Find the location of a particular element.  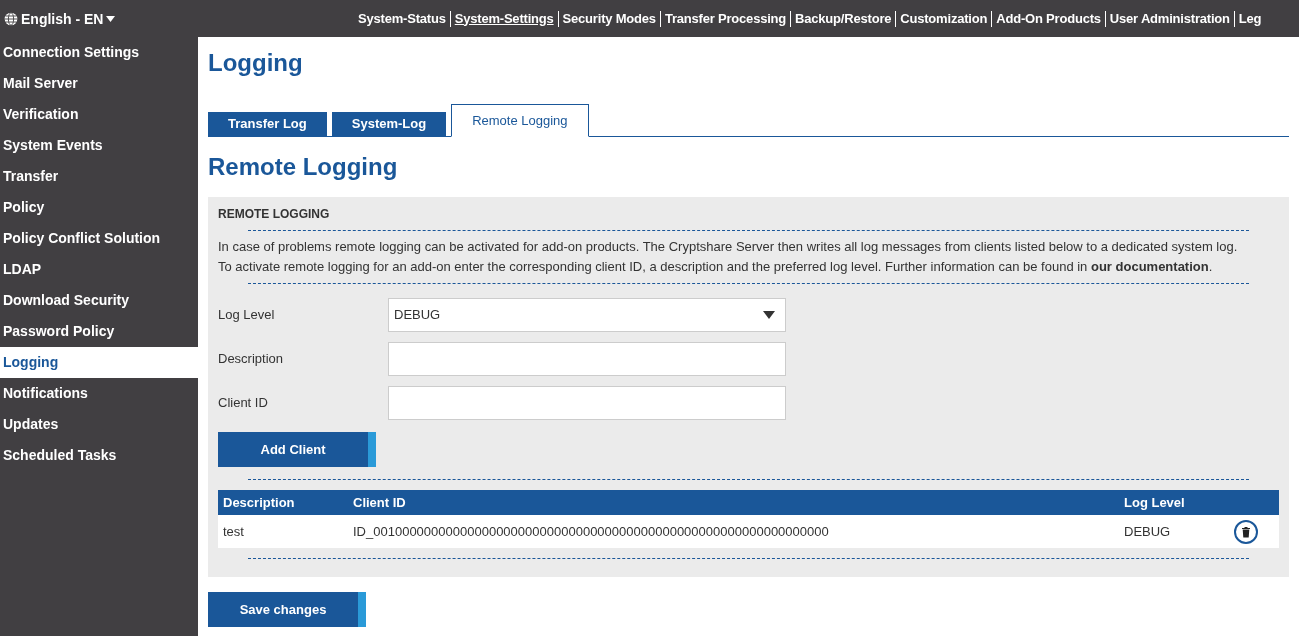

delete-icon is located at coordinates (1246, 531).